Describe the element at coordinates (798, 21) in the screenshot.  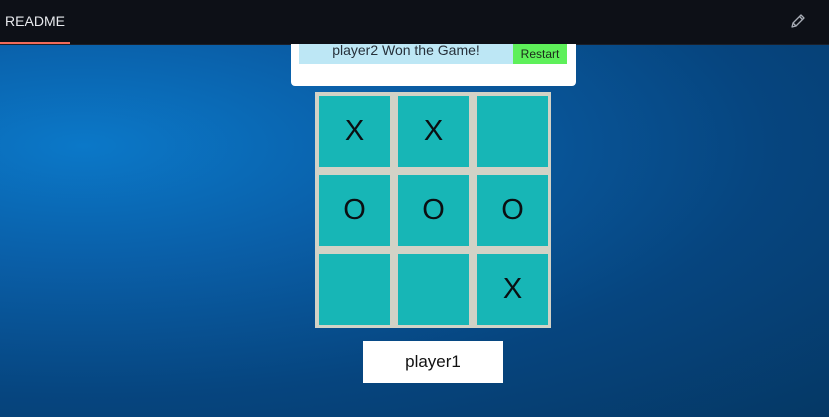
I see `pencil-icon` at that location.